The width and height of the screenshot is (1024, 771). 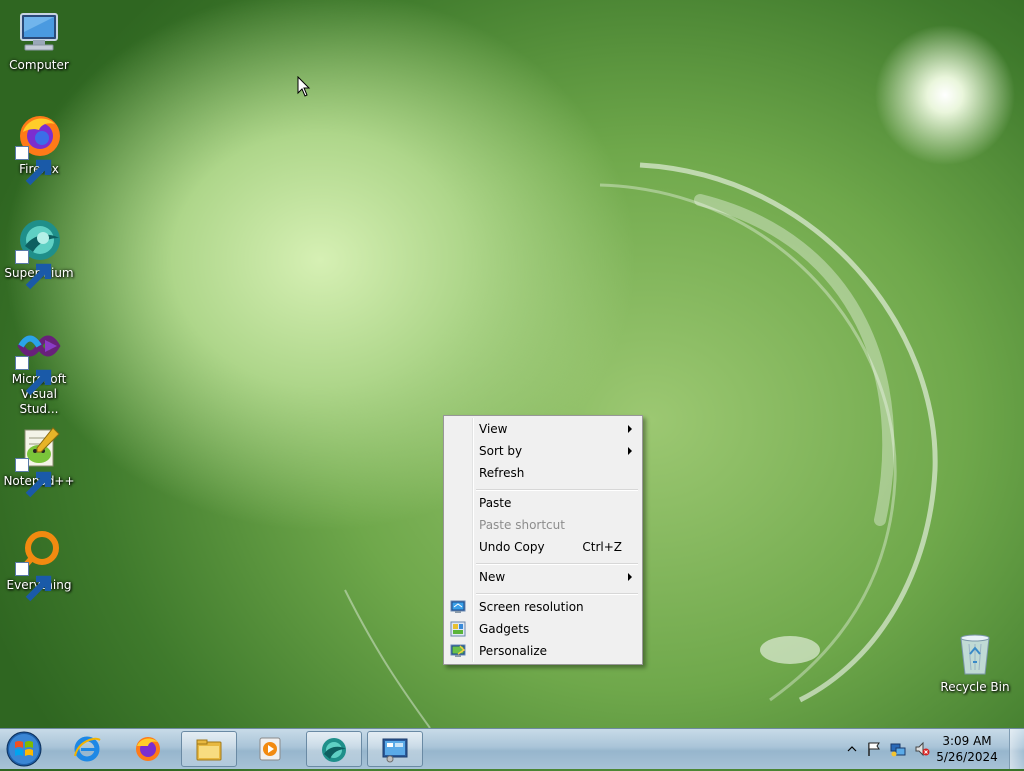 I want to click on menu-item-label: Paste, so click(x=495, y=503).